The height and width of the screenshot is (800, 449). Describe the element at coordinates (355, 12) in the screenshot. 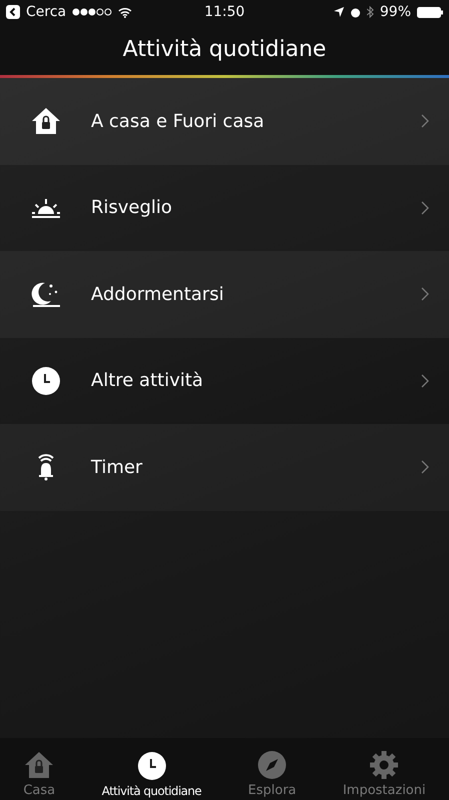

I see `alarm-icon` at that location.